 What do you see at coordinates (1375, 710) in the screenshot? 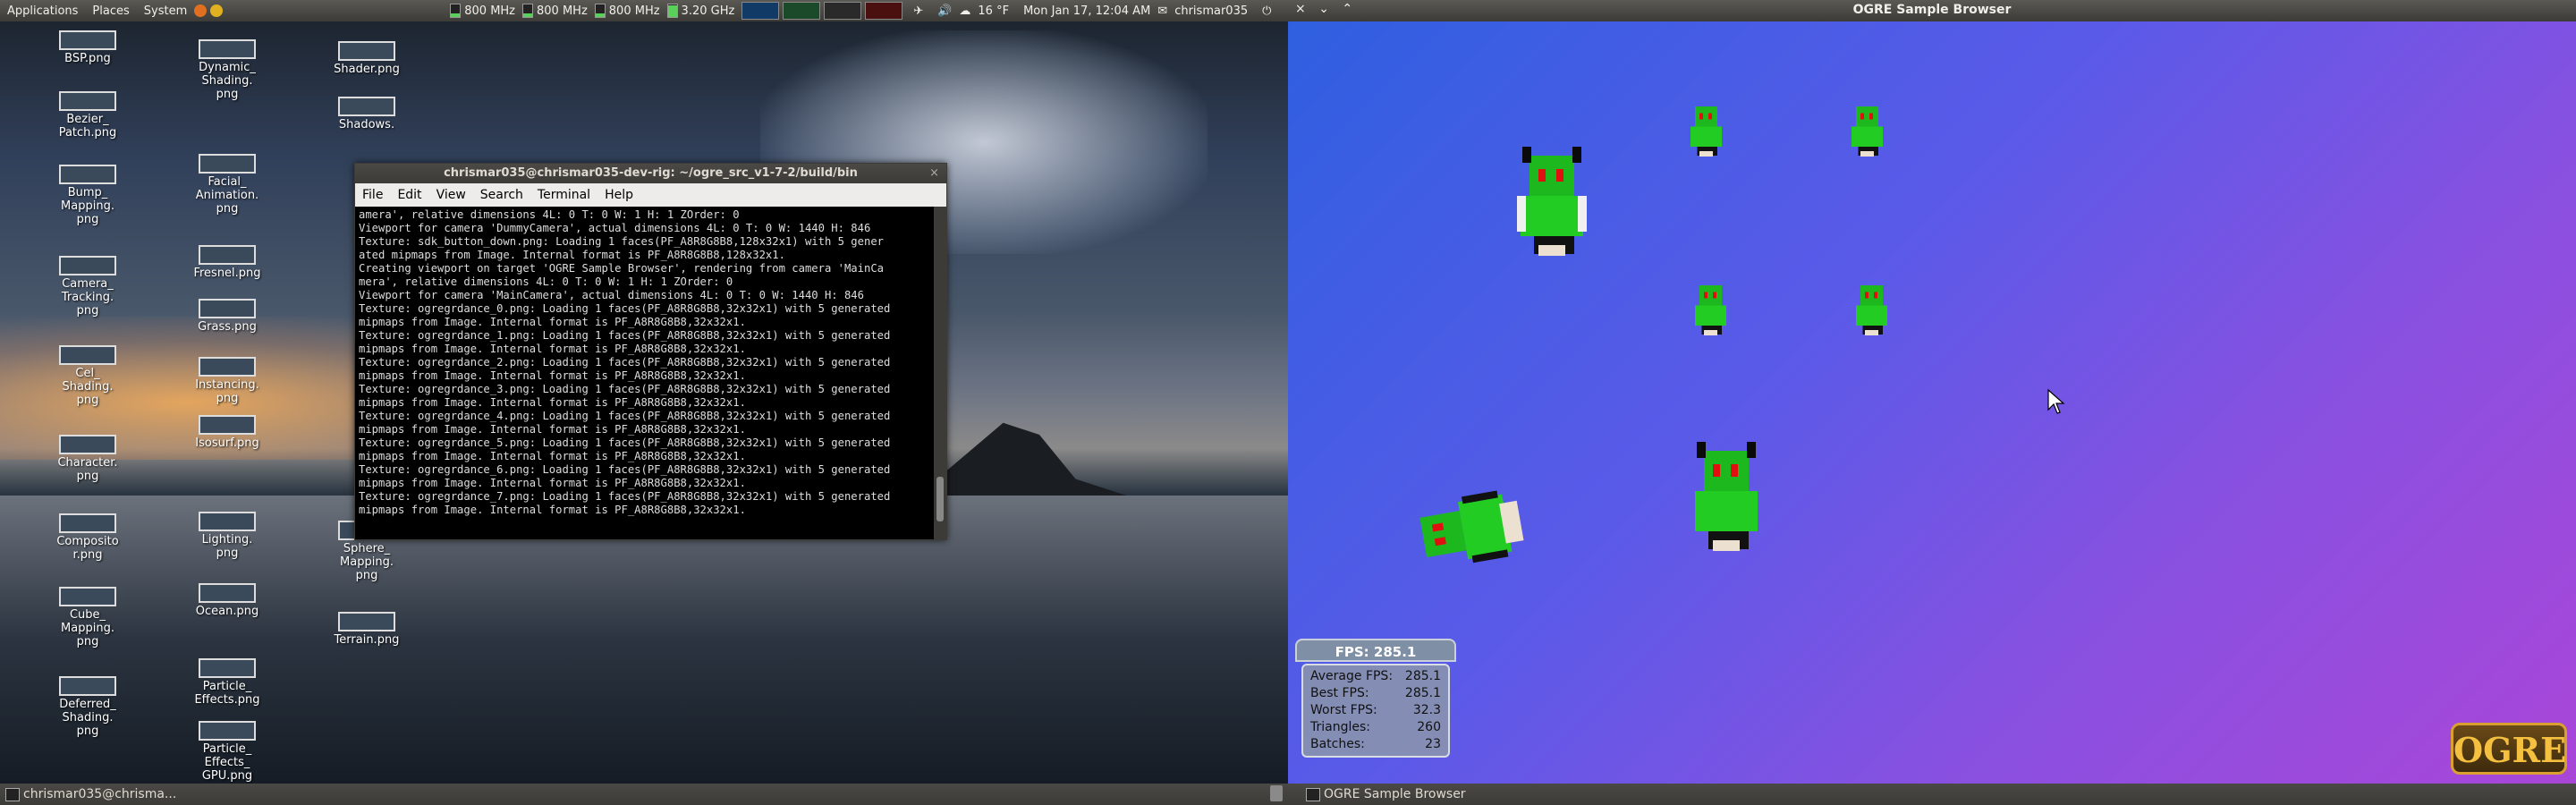
I see `stat-worst-fps: Worst FPS: 32.3` at bounding box center [1375, 710].